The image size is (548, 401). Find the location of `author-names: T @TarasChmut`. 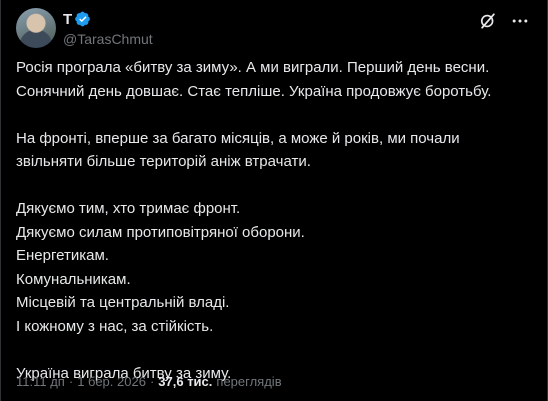

author-names: T @TarasChmut is located at coordinates (108, 29).